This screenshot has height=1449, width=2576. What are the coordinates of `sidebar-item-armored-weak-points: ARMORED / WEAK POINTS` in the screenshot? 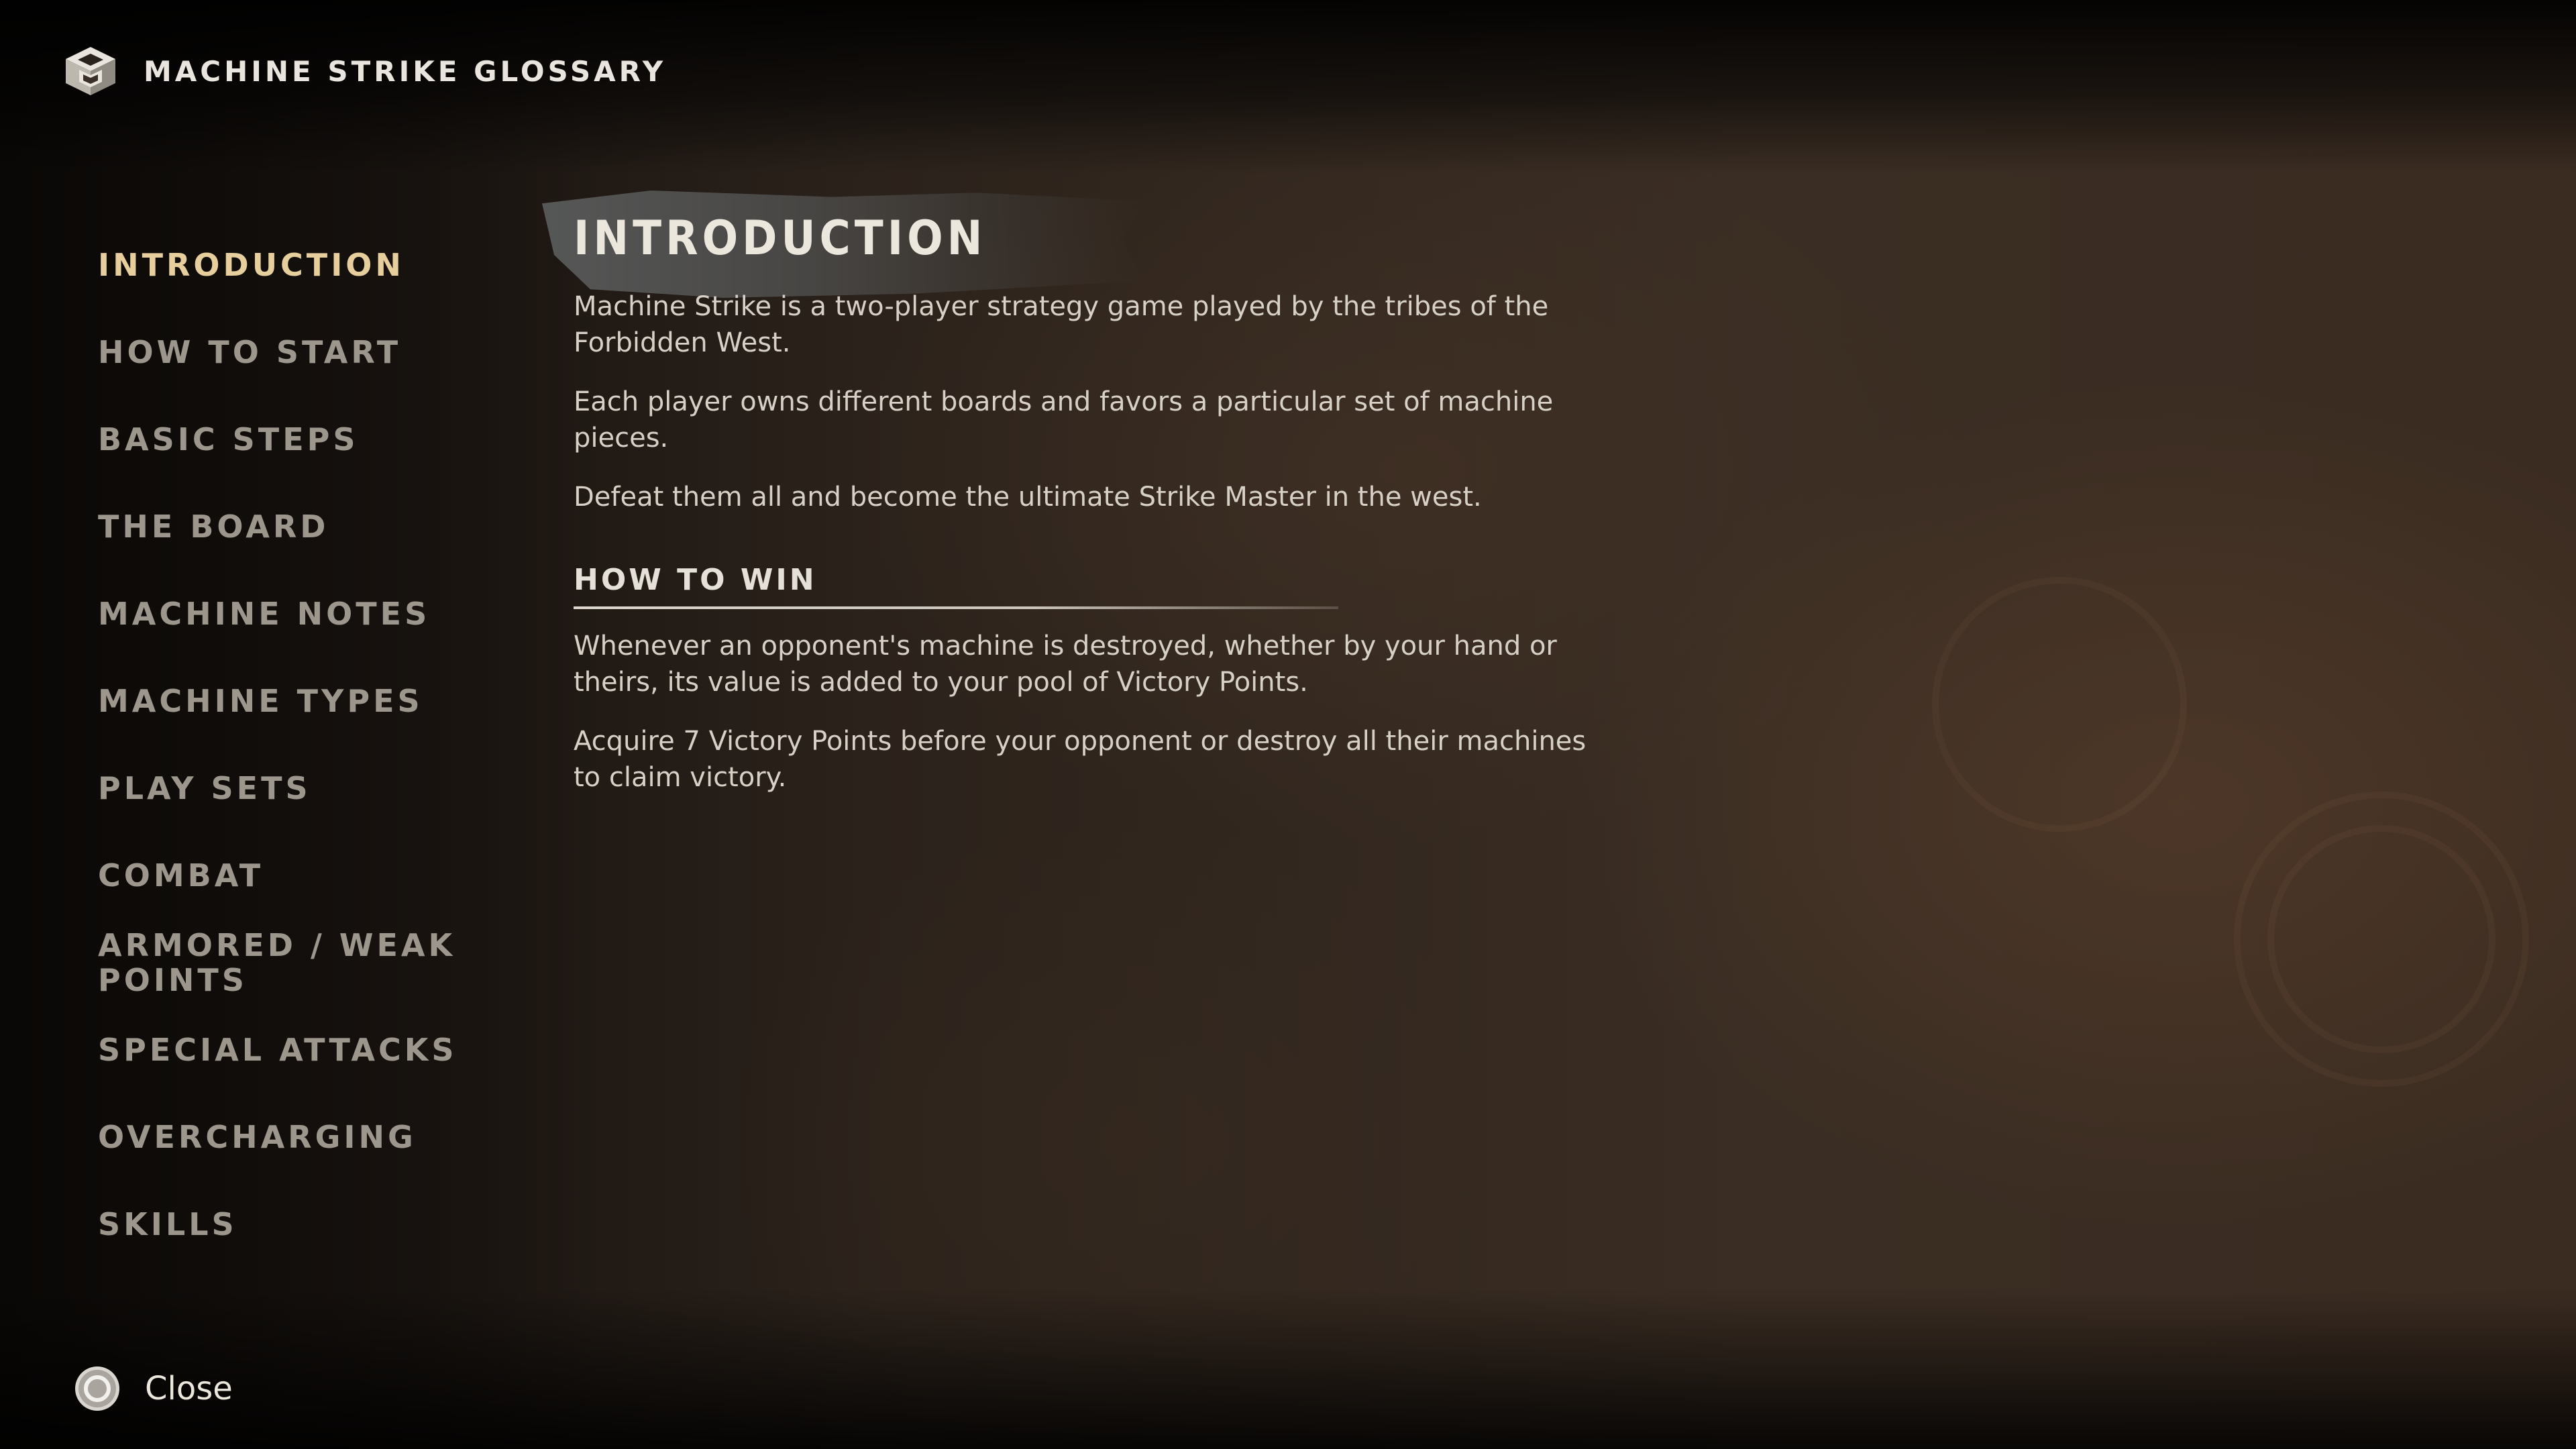 It's located at (286, 962).